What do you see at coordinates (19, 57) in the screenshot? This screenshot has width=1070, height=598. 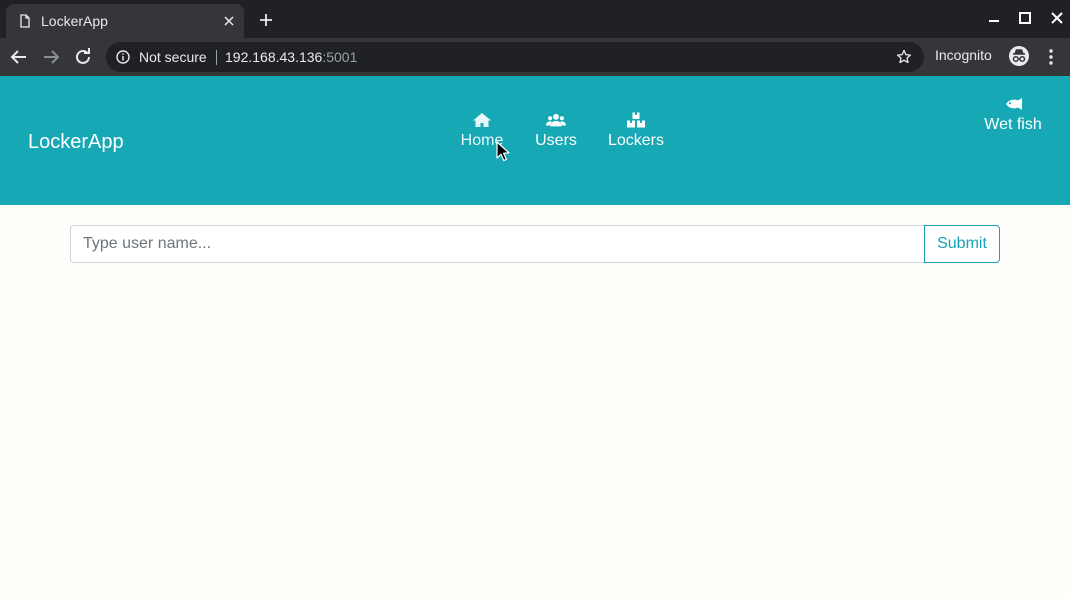 I see `back-icon` at bounding box center [19, 57].